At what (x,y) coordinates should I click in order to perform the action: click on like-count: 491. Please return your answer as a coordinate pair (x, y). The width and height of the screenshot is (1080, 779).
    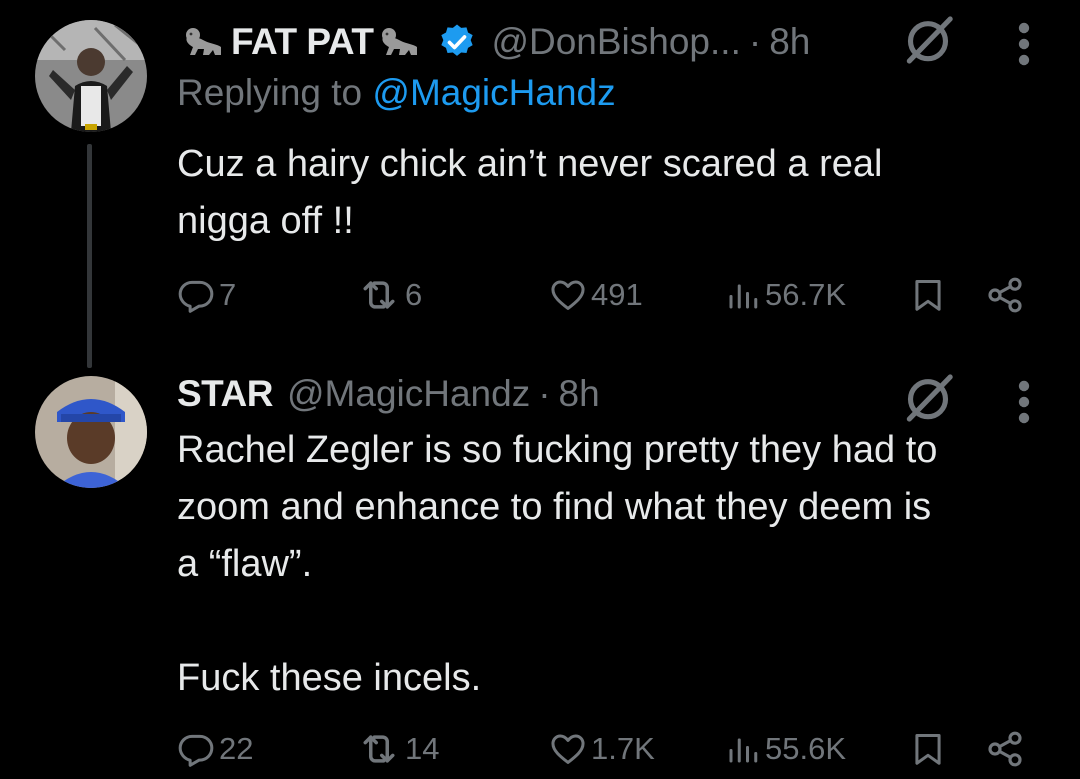
    Looking at the image, I should click on (617, 294).